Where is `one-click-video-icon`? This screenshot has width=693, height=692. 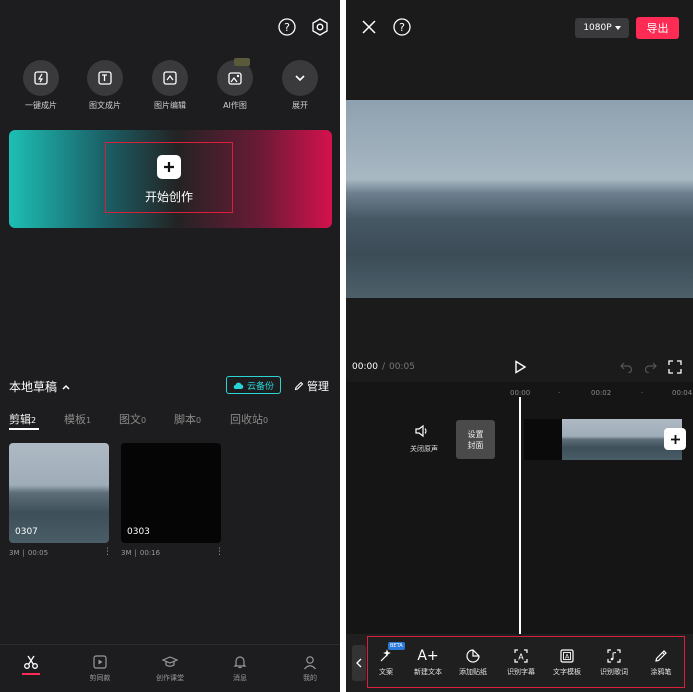
one-click-video-icon is located at coordinates (41, 78).